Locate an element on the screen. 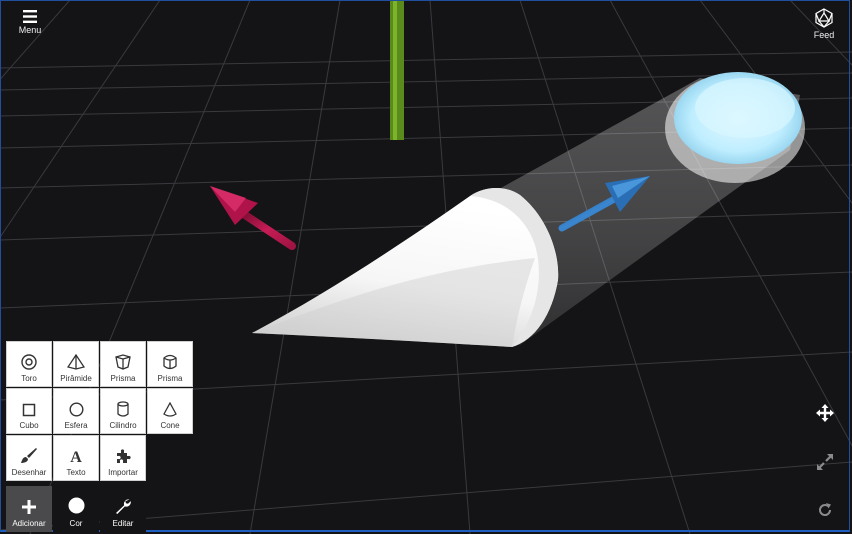 Image resolution: width=852 pixels, height=534 pixels. expand-icon is located at coordinates (825, 462).